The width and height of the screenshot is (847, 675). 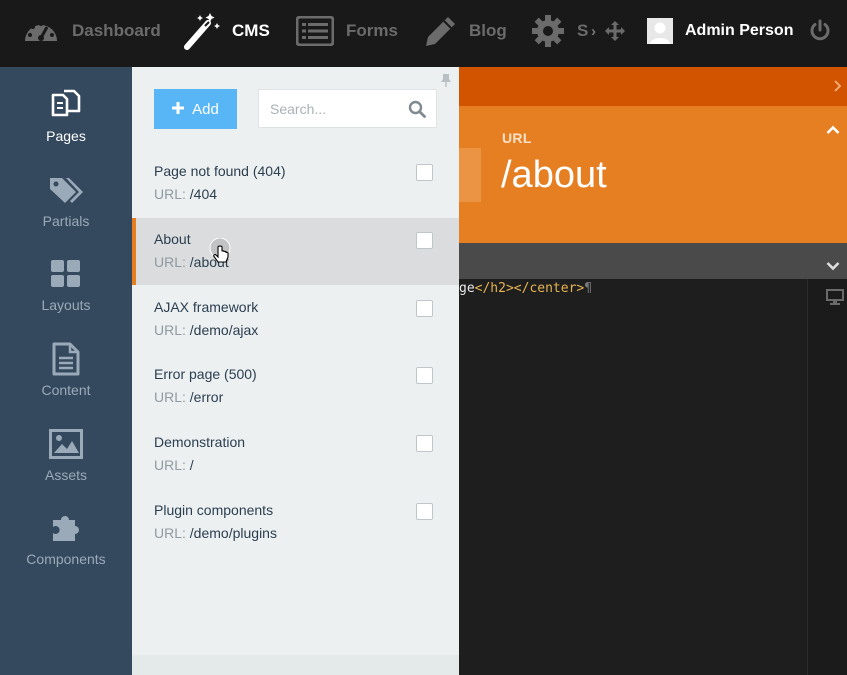 I want to click on url-value: /404, so click(x=203, y=194).